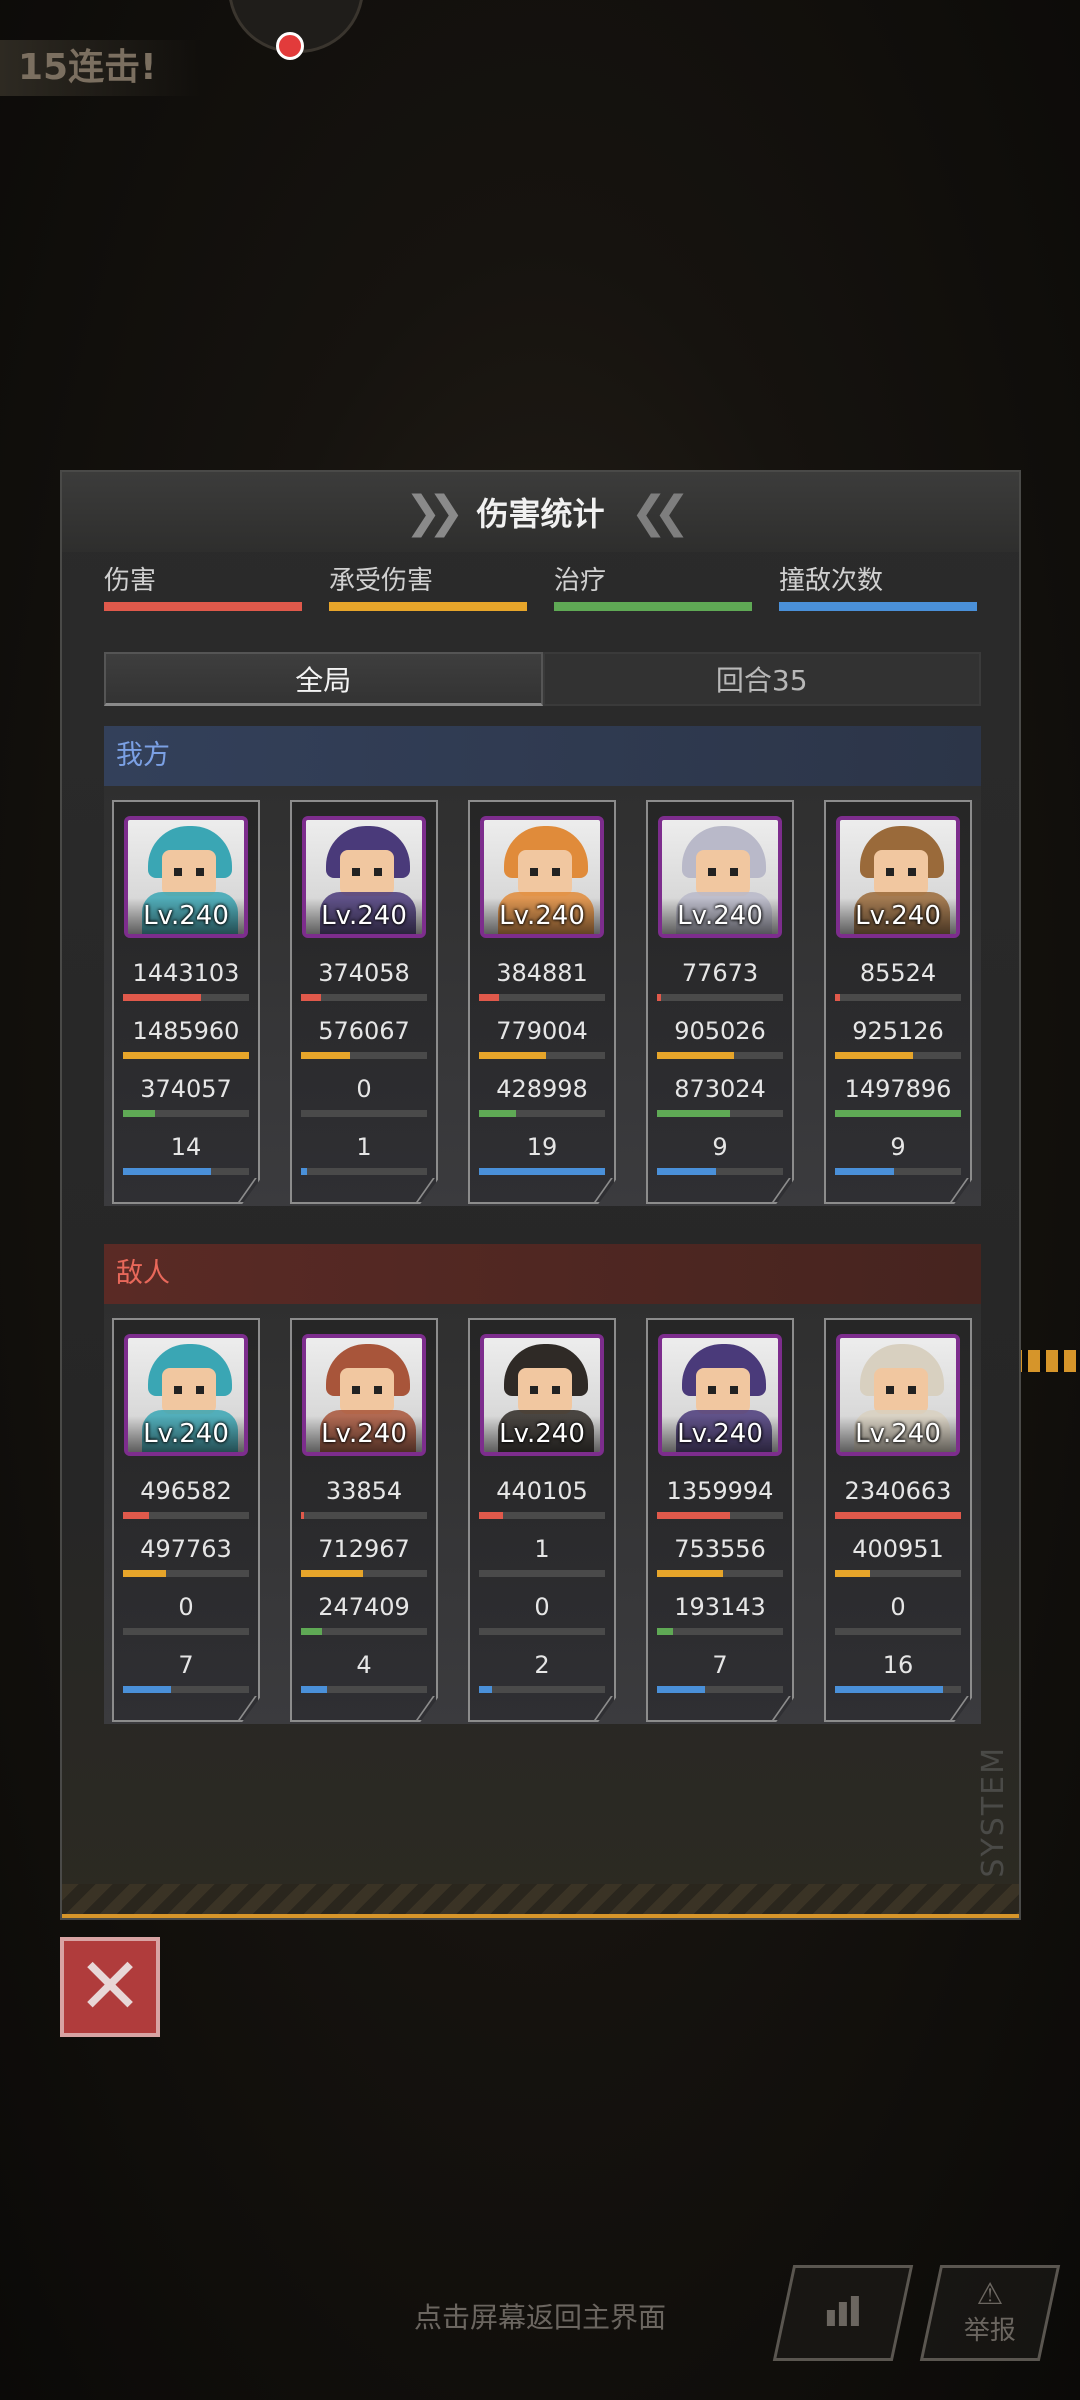  What do you see at coordinates (898, 1002) in the screenshot?
I see `ally-unit-card: Lv.240 85524 925126 1497896 9` at bounding box center [898, 1002].